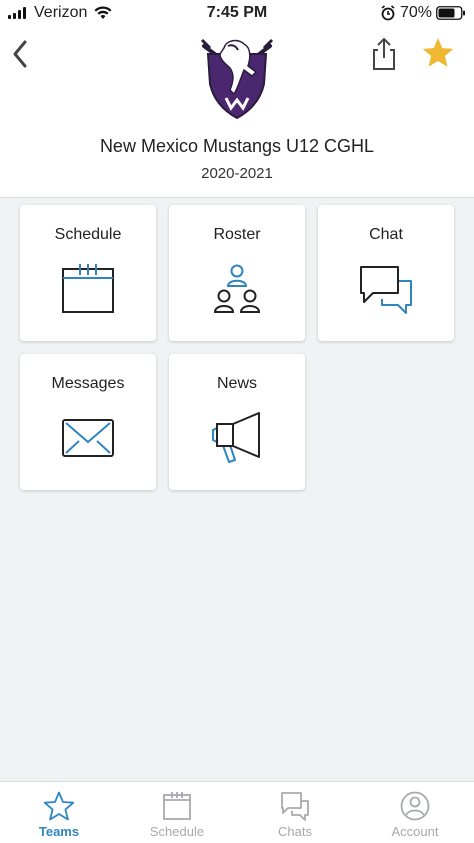  Describe the element at coordinates (415, 806) in the screenshot. I see `user-circle-icon` at that location.